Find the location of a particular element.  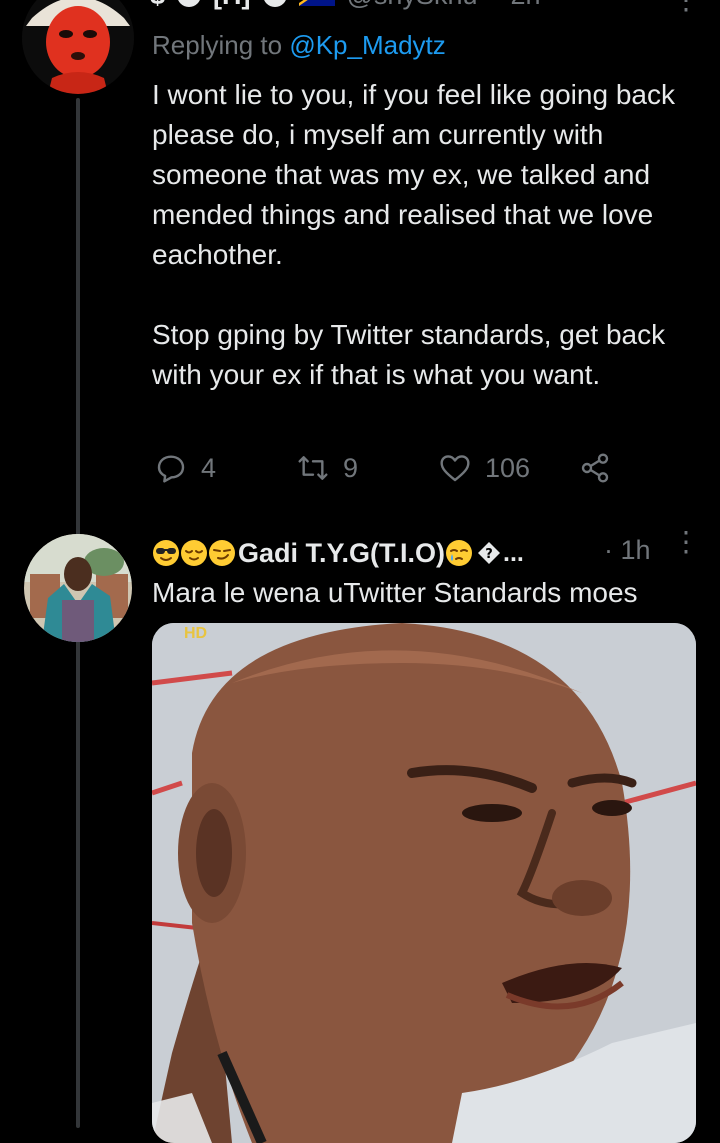

heart-icon is located at coordinates (455, 468).